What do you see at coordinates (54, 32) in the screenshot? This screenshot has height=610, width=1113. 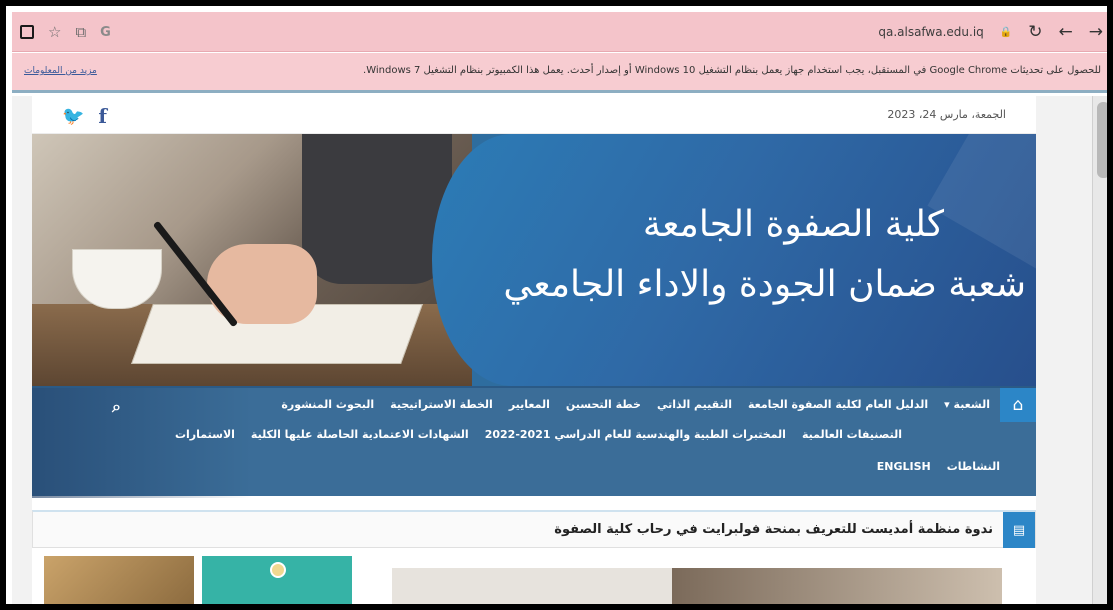 I see `star-icon: ☆` at bounding box center [54, 32].